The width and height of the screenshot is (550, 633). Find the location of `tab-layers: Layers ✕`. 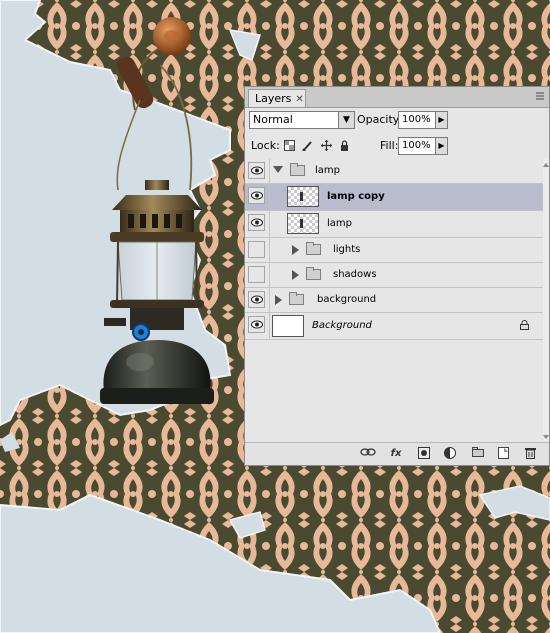

tab-layers: Layers ✕ is located at coordinates (277, 98).